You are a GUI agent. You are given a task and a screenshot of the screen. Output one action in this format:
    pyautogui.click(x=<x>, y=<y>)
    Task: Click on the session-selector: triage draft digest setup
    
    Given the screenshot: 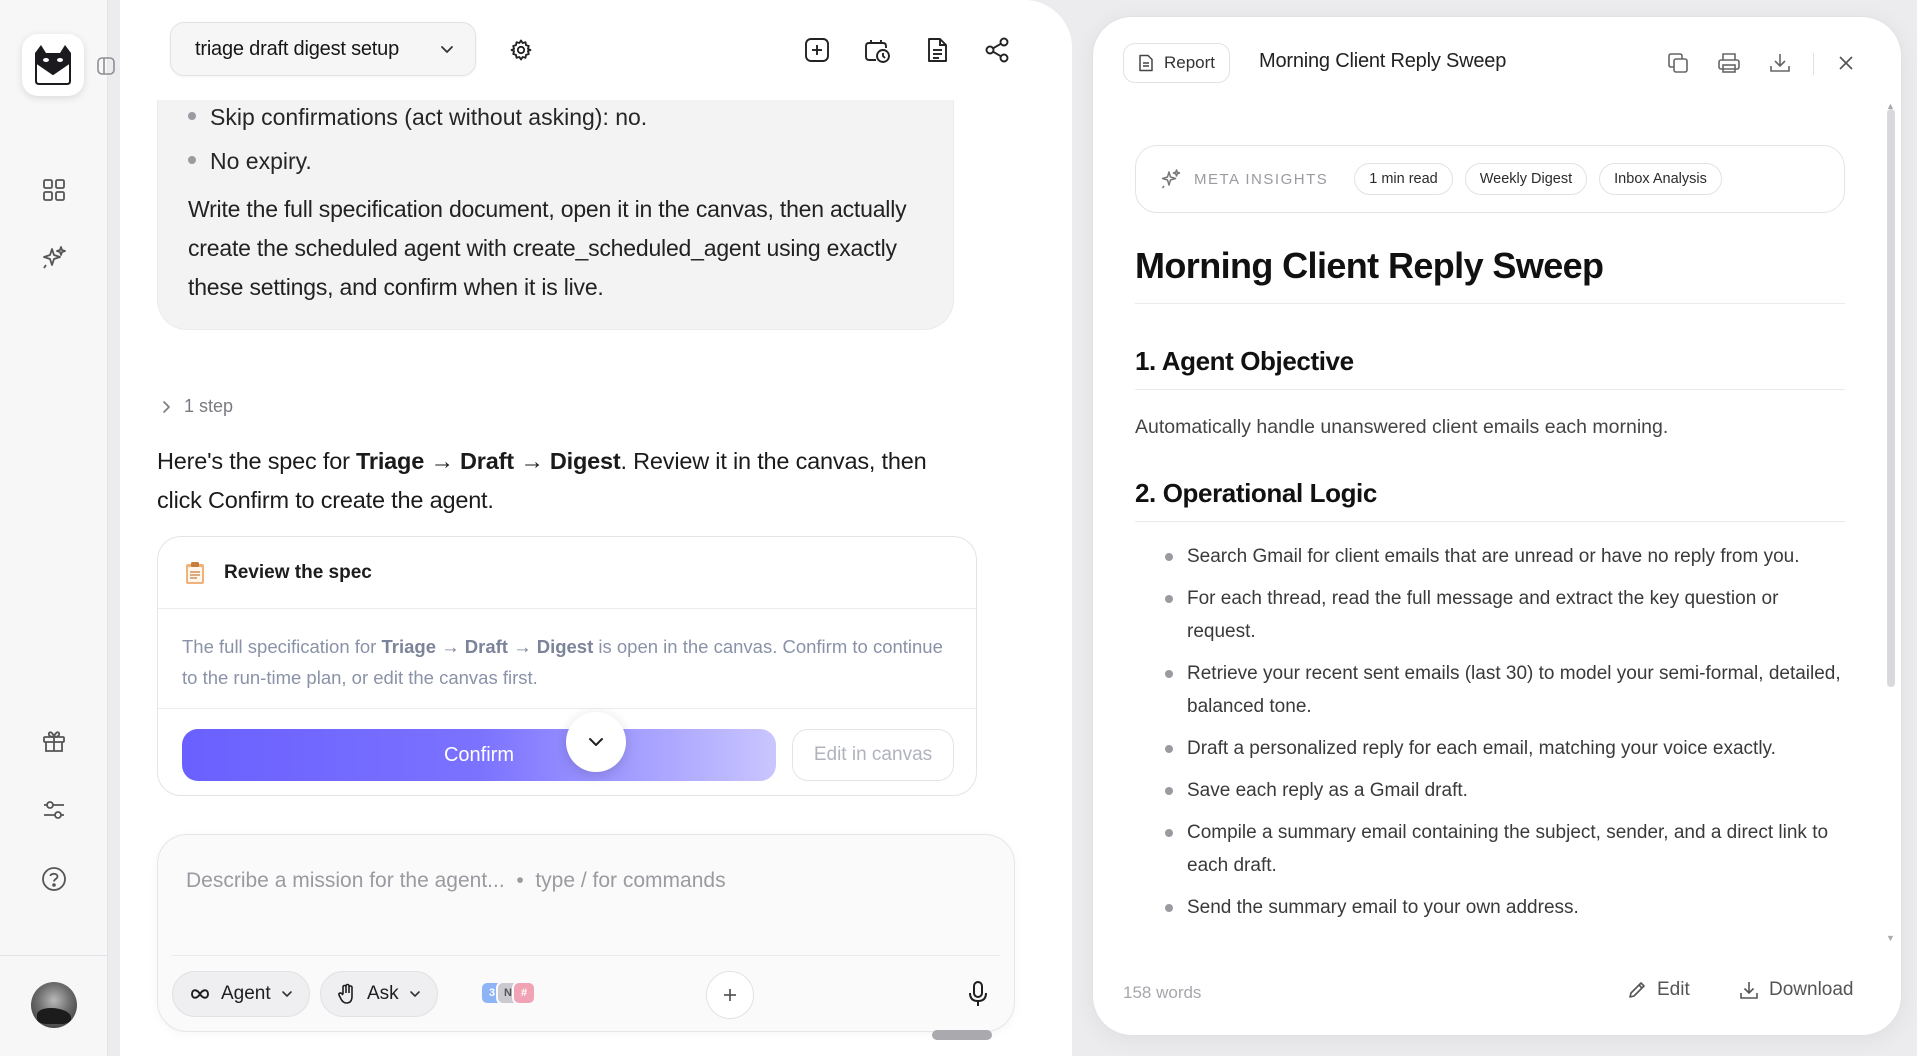 What is the action you would take?
    pyautogui.click(x=323, y=49)
    